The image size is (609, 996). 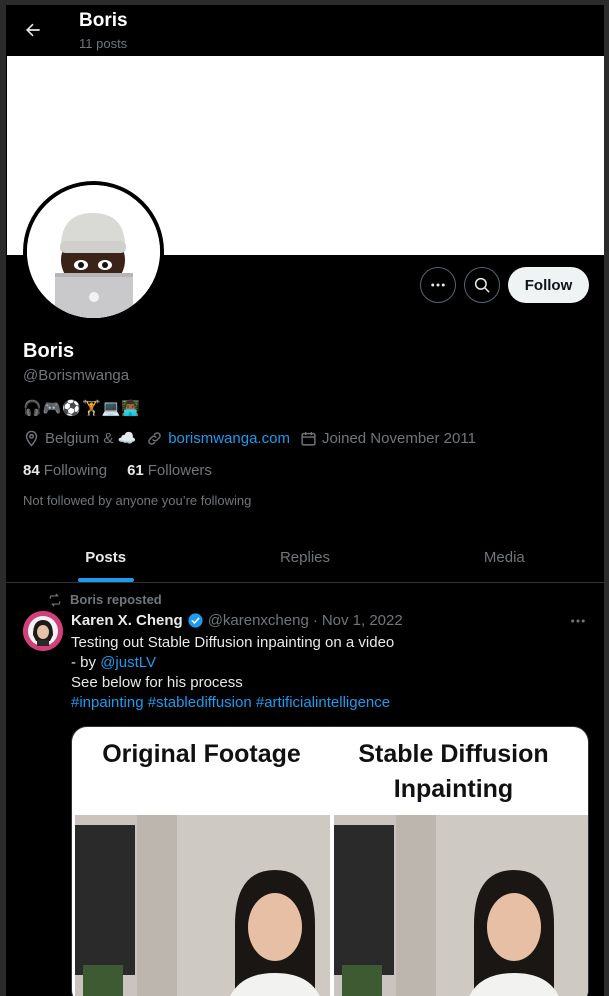 What do you see at coordinates (229, 438) in the screenshot?
I see `profile-website-link: borismwanga.com` at bounding box center [229, 438].